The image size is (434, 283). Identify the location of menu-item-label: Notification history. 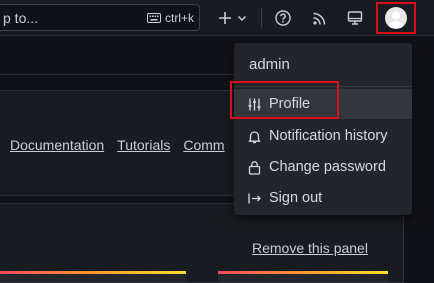
(328, 136).